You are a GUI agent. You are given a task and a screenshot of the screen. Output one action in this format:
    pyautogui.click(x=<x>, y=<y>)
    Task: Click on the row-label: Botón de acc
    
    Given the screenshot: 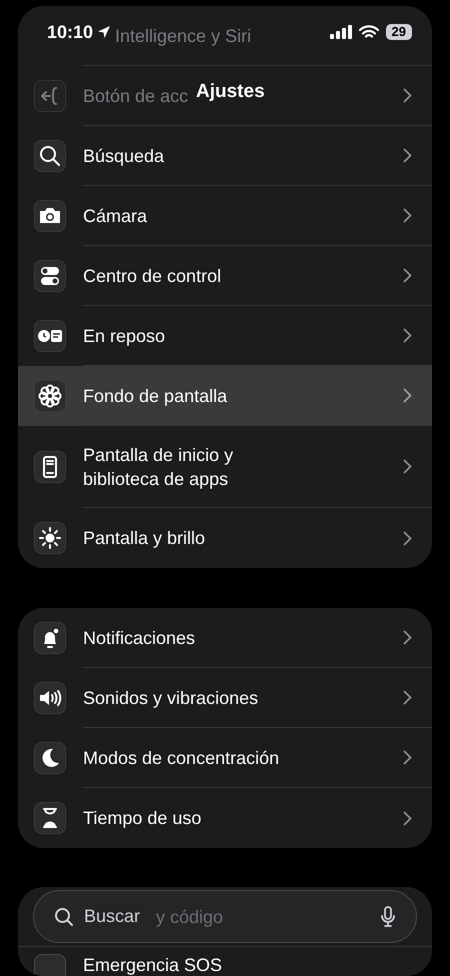 What is the action you would take?
    pyautogui.click(x=135, y=96)
    